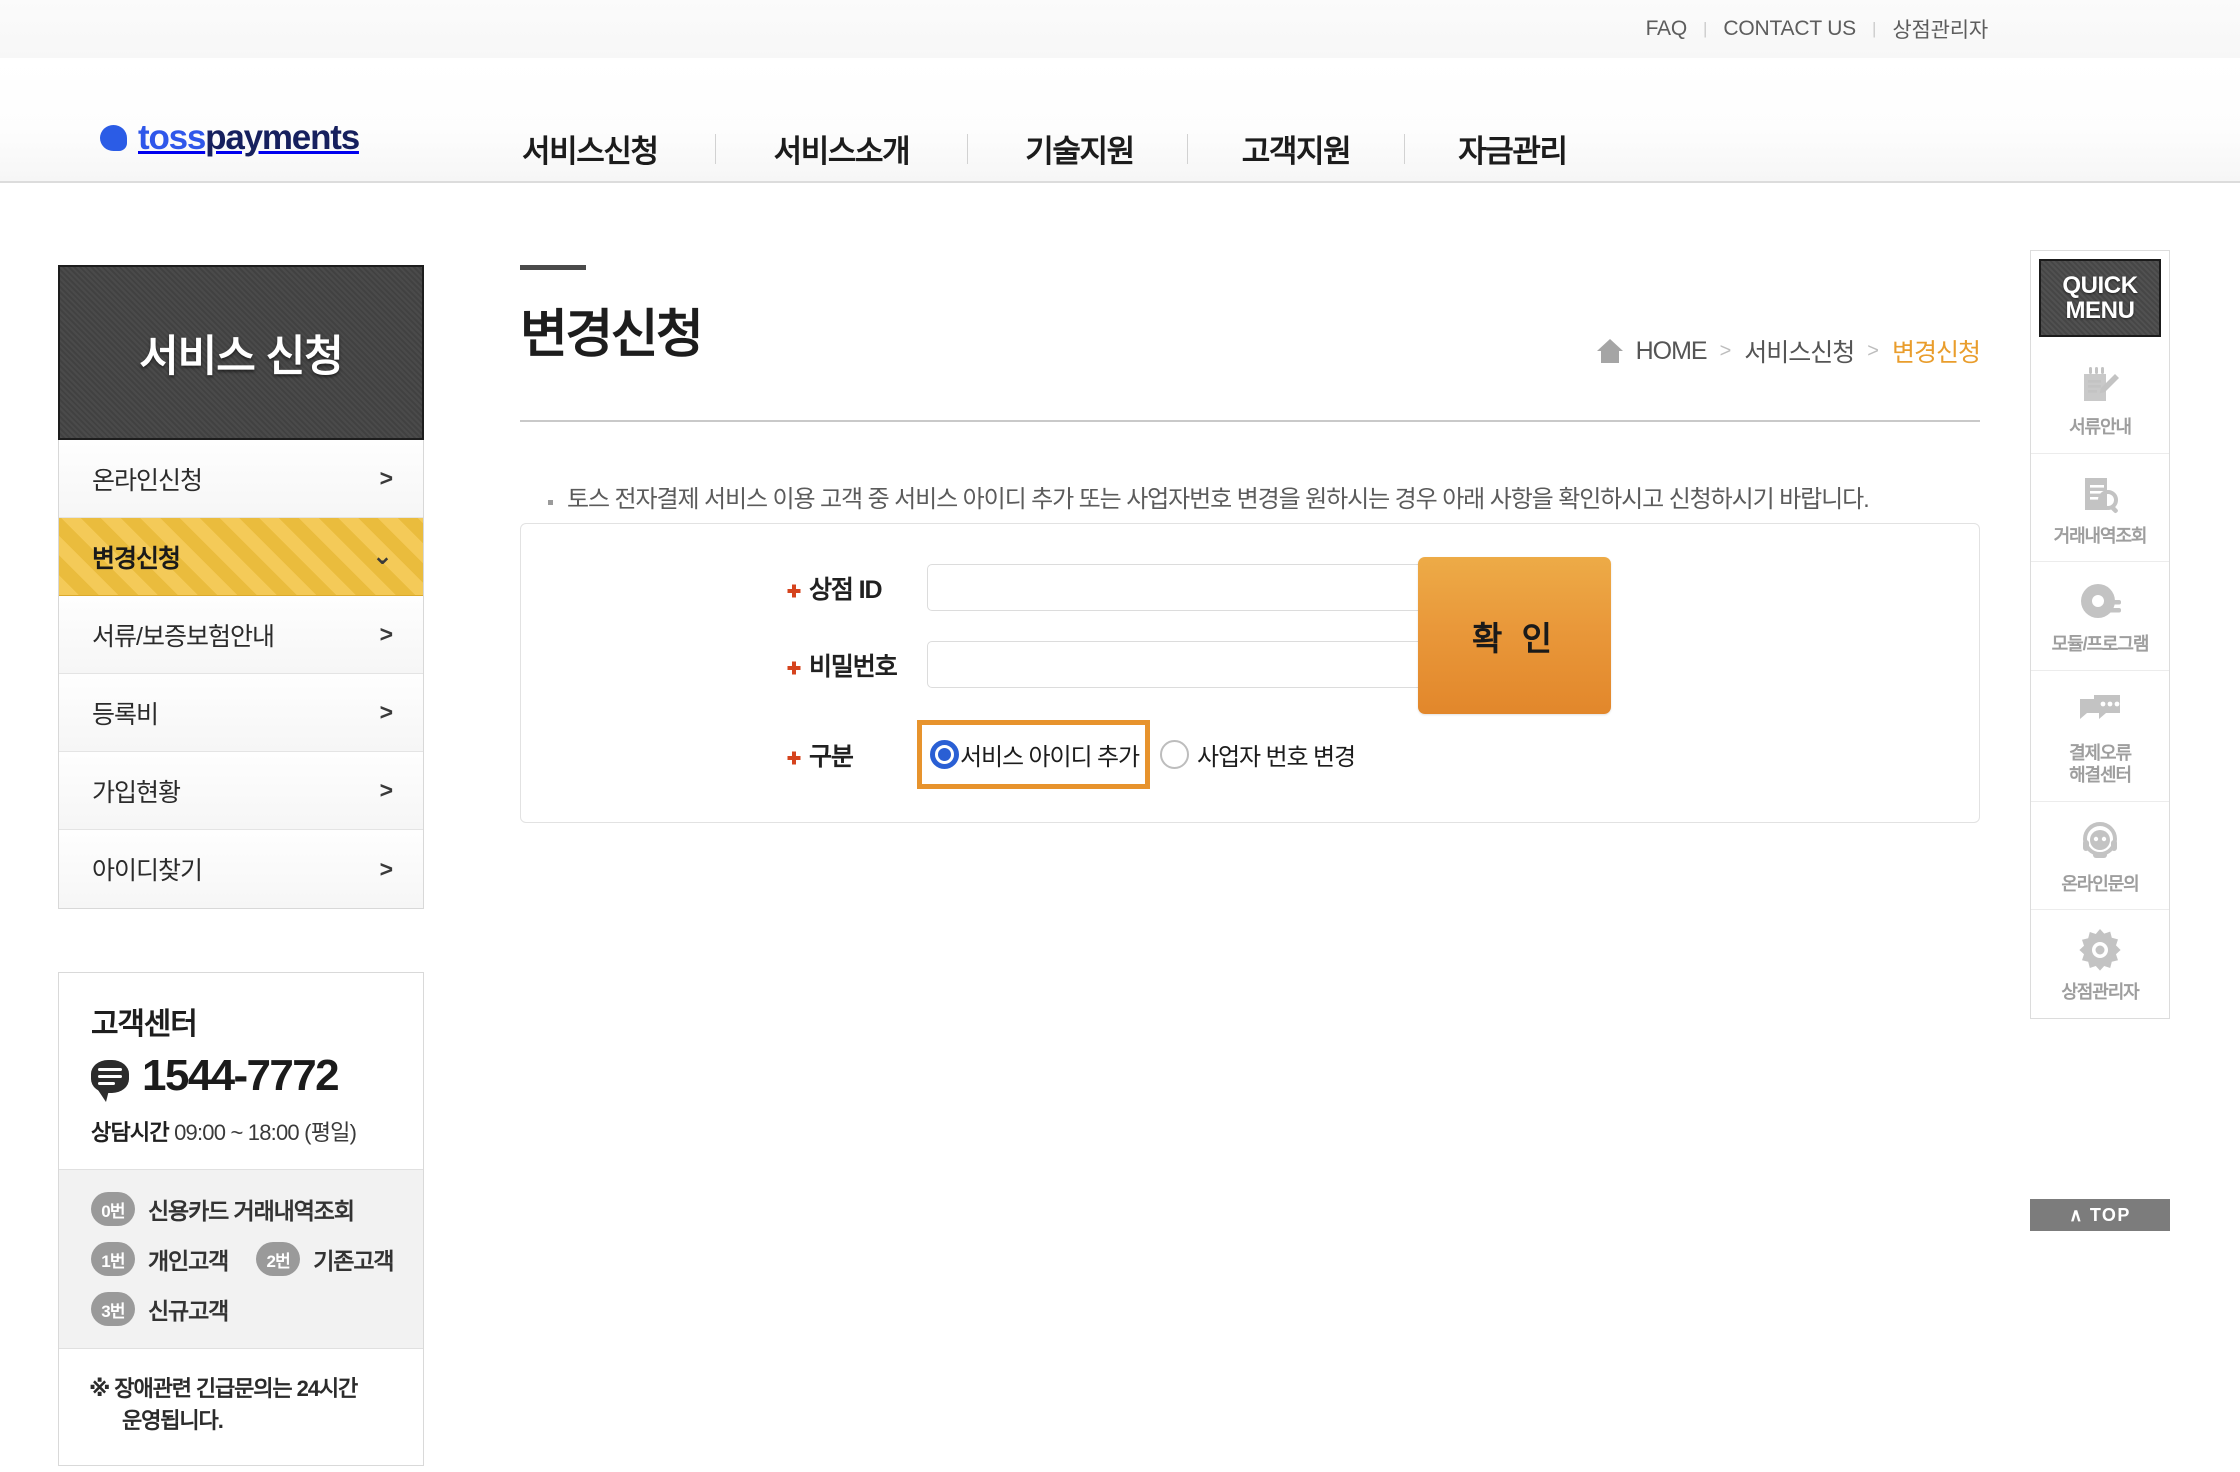 The width and height of the screenshot is (2240, 1472). What do you see at coordinates (1120, 120) in the screenshot?
I see `site-header: tosspayments 서비스신청 서비스소개 기술지원 고객지원 자금관리` at bounding box center [1120, 120].